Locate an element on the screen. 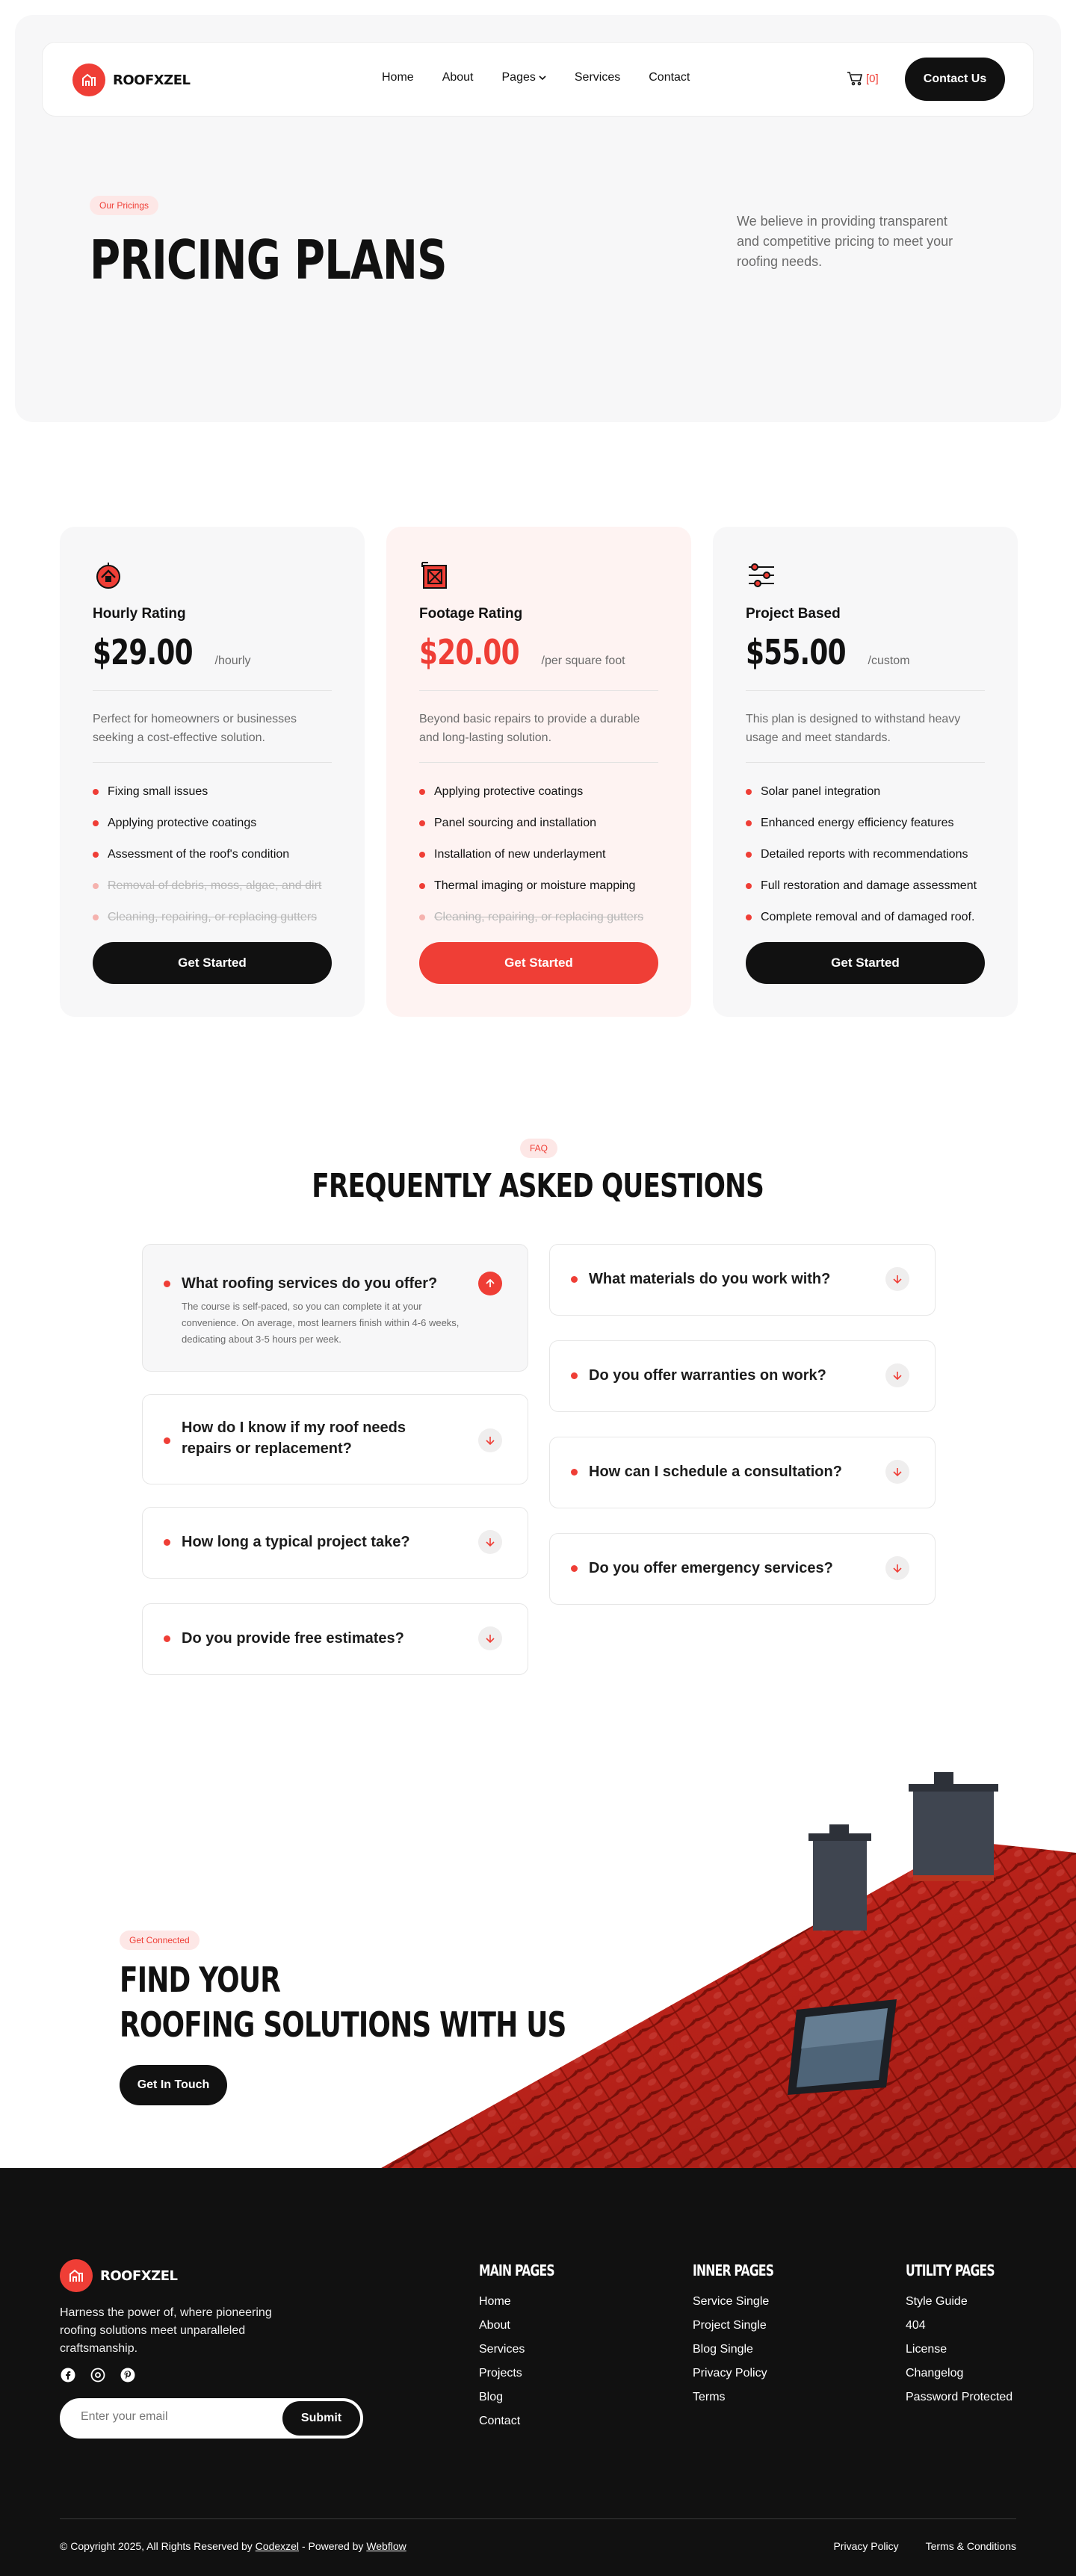 Image resolution: width=1076 pixels, height=2576 pixels. faq-item: Do you offer emergency services? is located at coordinates (742, 1569).